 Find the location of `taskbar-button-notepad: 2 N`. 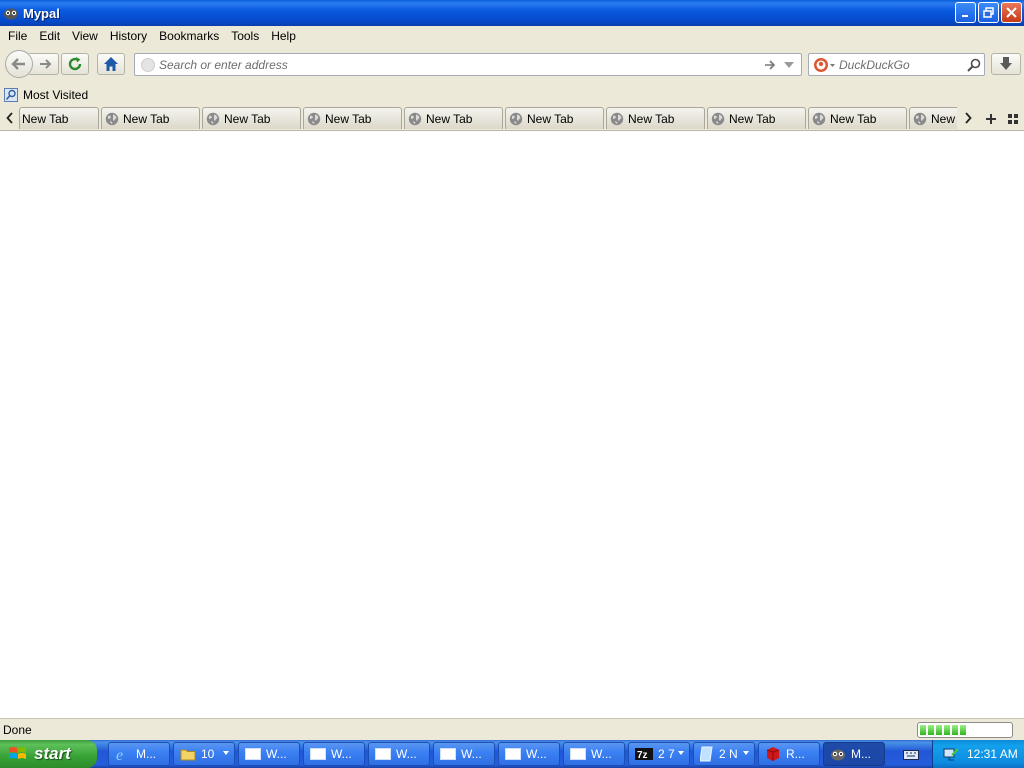

taskbar-button-notepad: 2 N is located at coordinates (724, 754).